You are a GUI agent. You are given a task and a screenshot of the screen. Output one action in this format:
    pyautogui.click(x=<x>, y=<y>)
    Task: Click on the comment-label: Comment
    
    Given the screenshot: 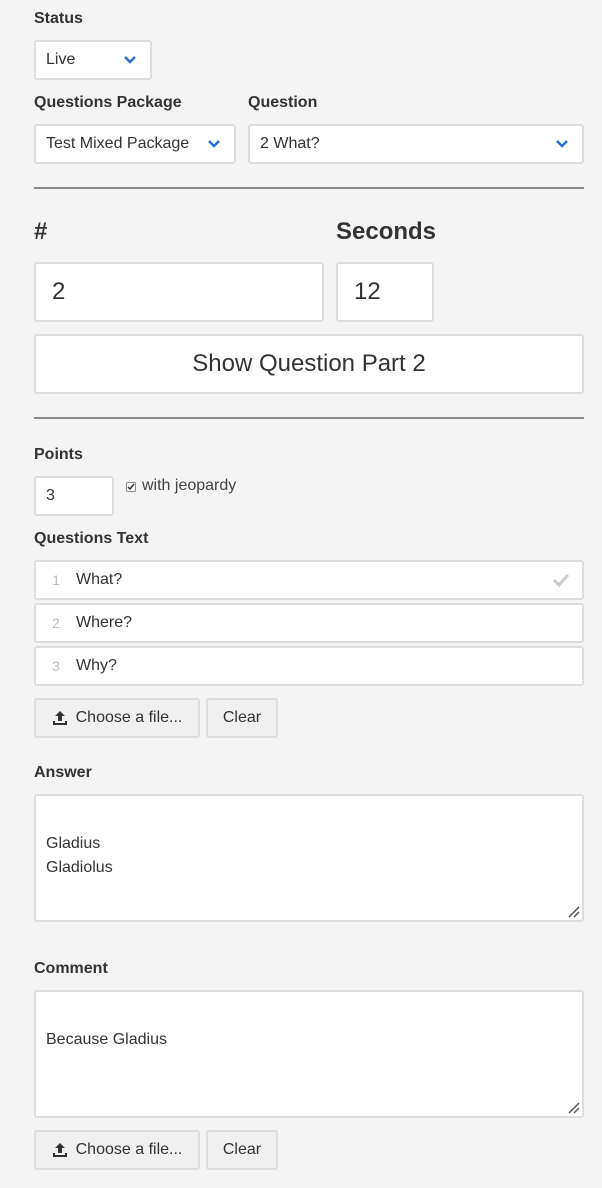 What is the action you would take?
    pyautogui.click(x=71, y=968)
    